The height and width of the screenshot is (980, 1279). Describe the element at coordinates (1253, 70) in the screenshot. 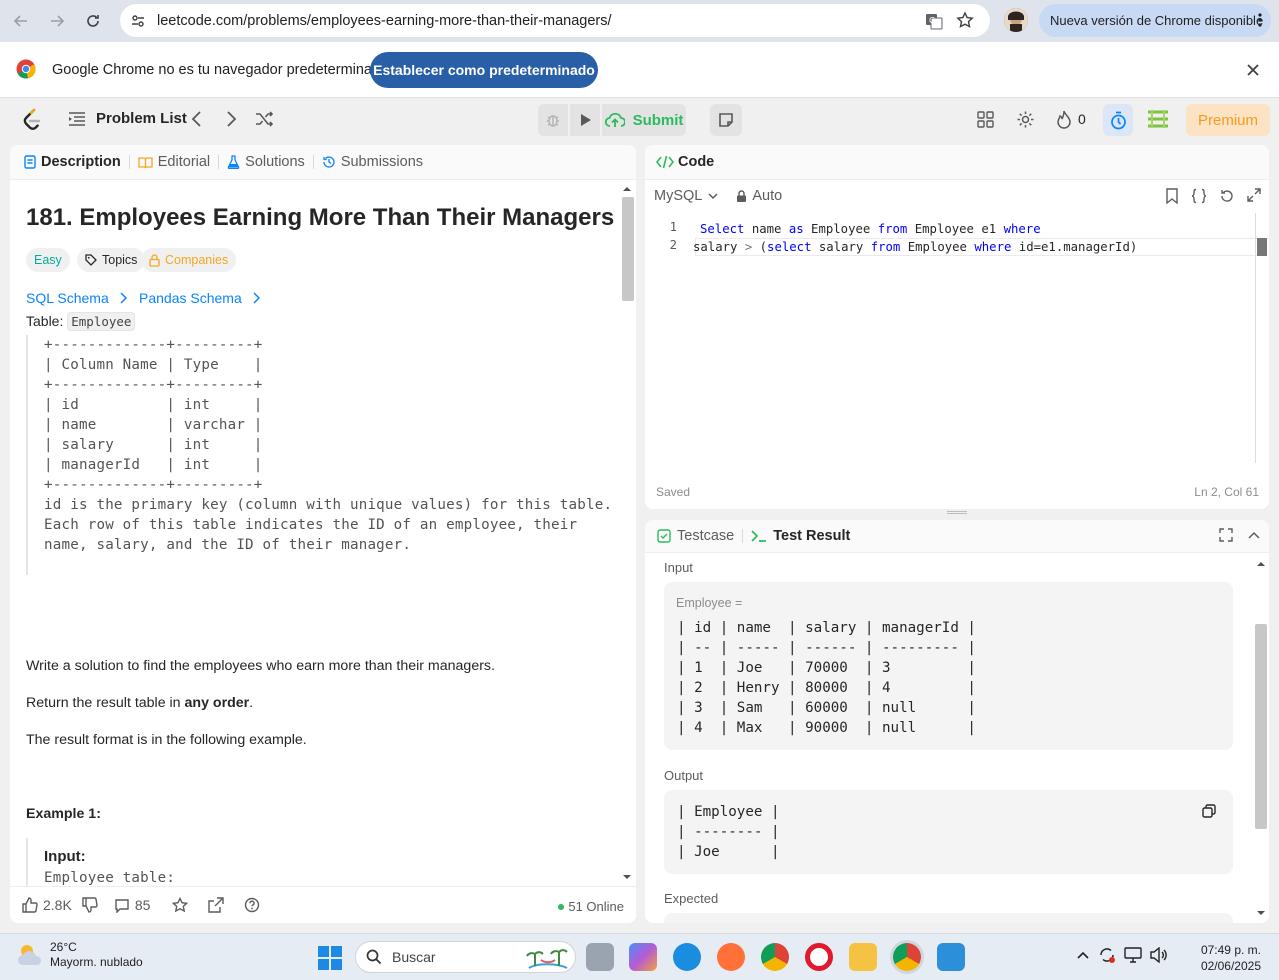

I see `close-icon` at that location.